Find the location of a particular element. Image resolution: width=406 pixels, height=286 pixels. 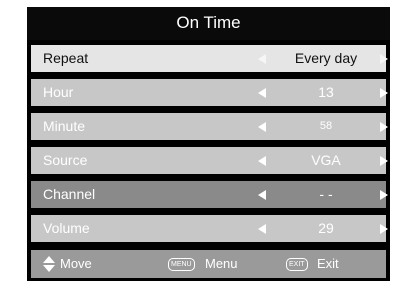

osd-title: On Time is located at coordinates (208, 23).